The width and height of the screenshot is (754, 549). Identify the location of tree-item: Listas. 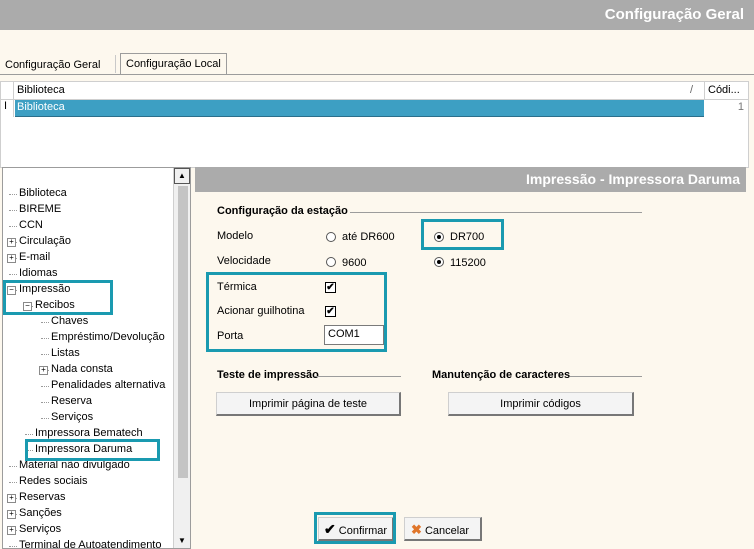
(65, 353).